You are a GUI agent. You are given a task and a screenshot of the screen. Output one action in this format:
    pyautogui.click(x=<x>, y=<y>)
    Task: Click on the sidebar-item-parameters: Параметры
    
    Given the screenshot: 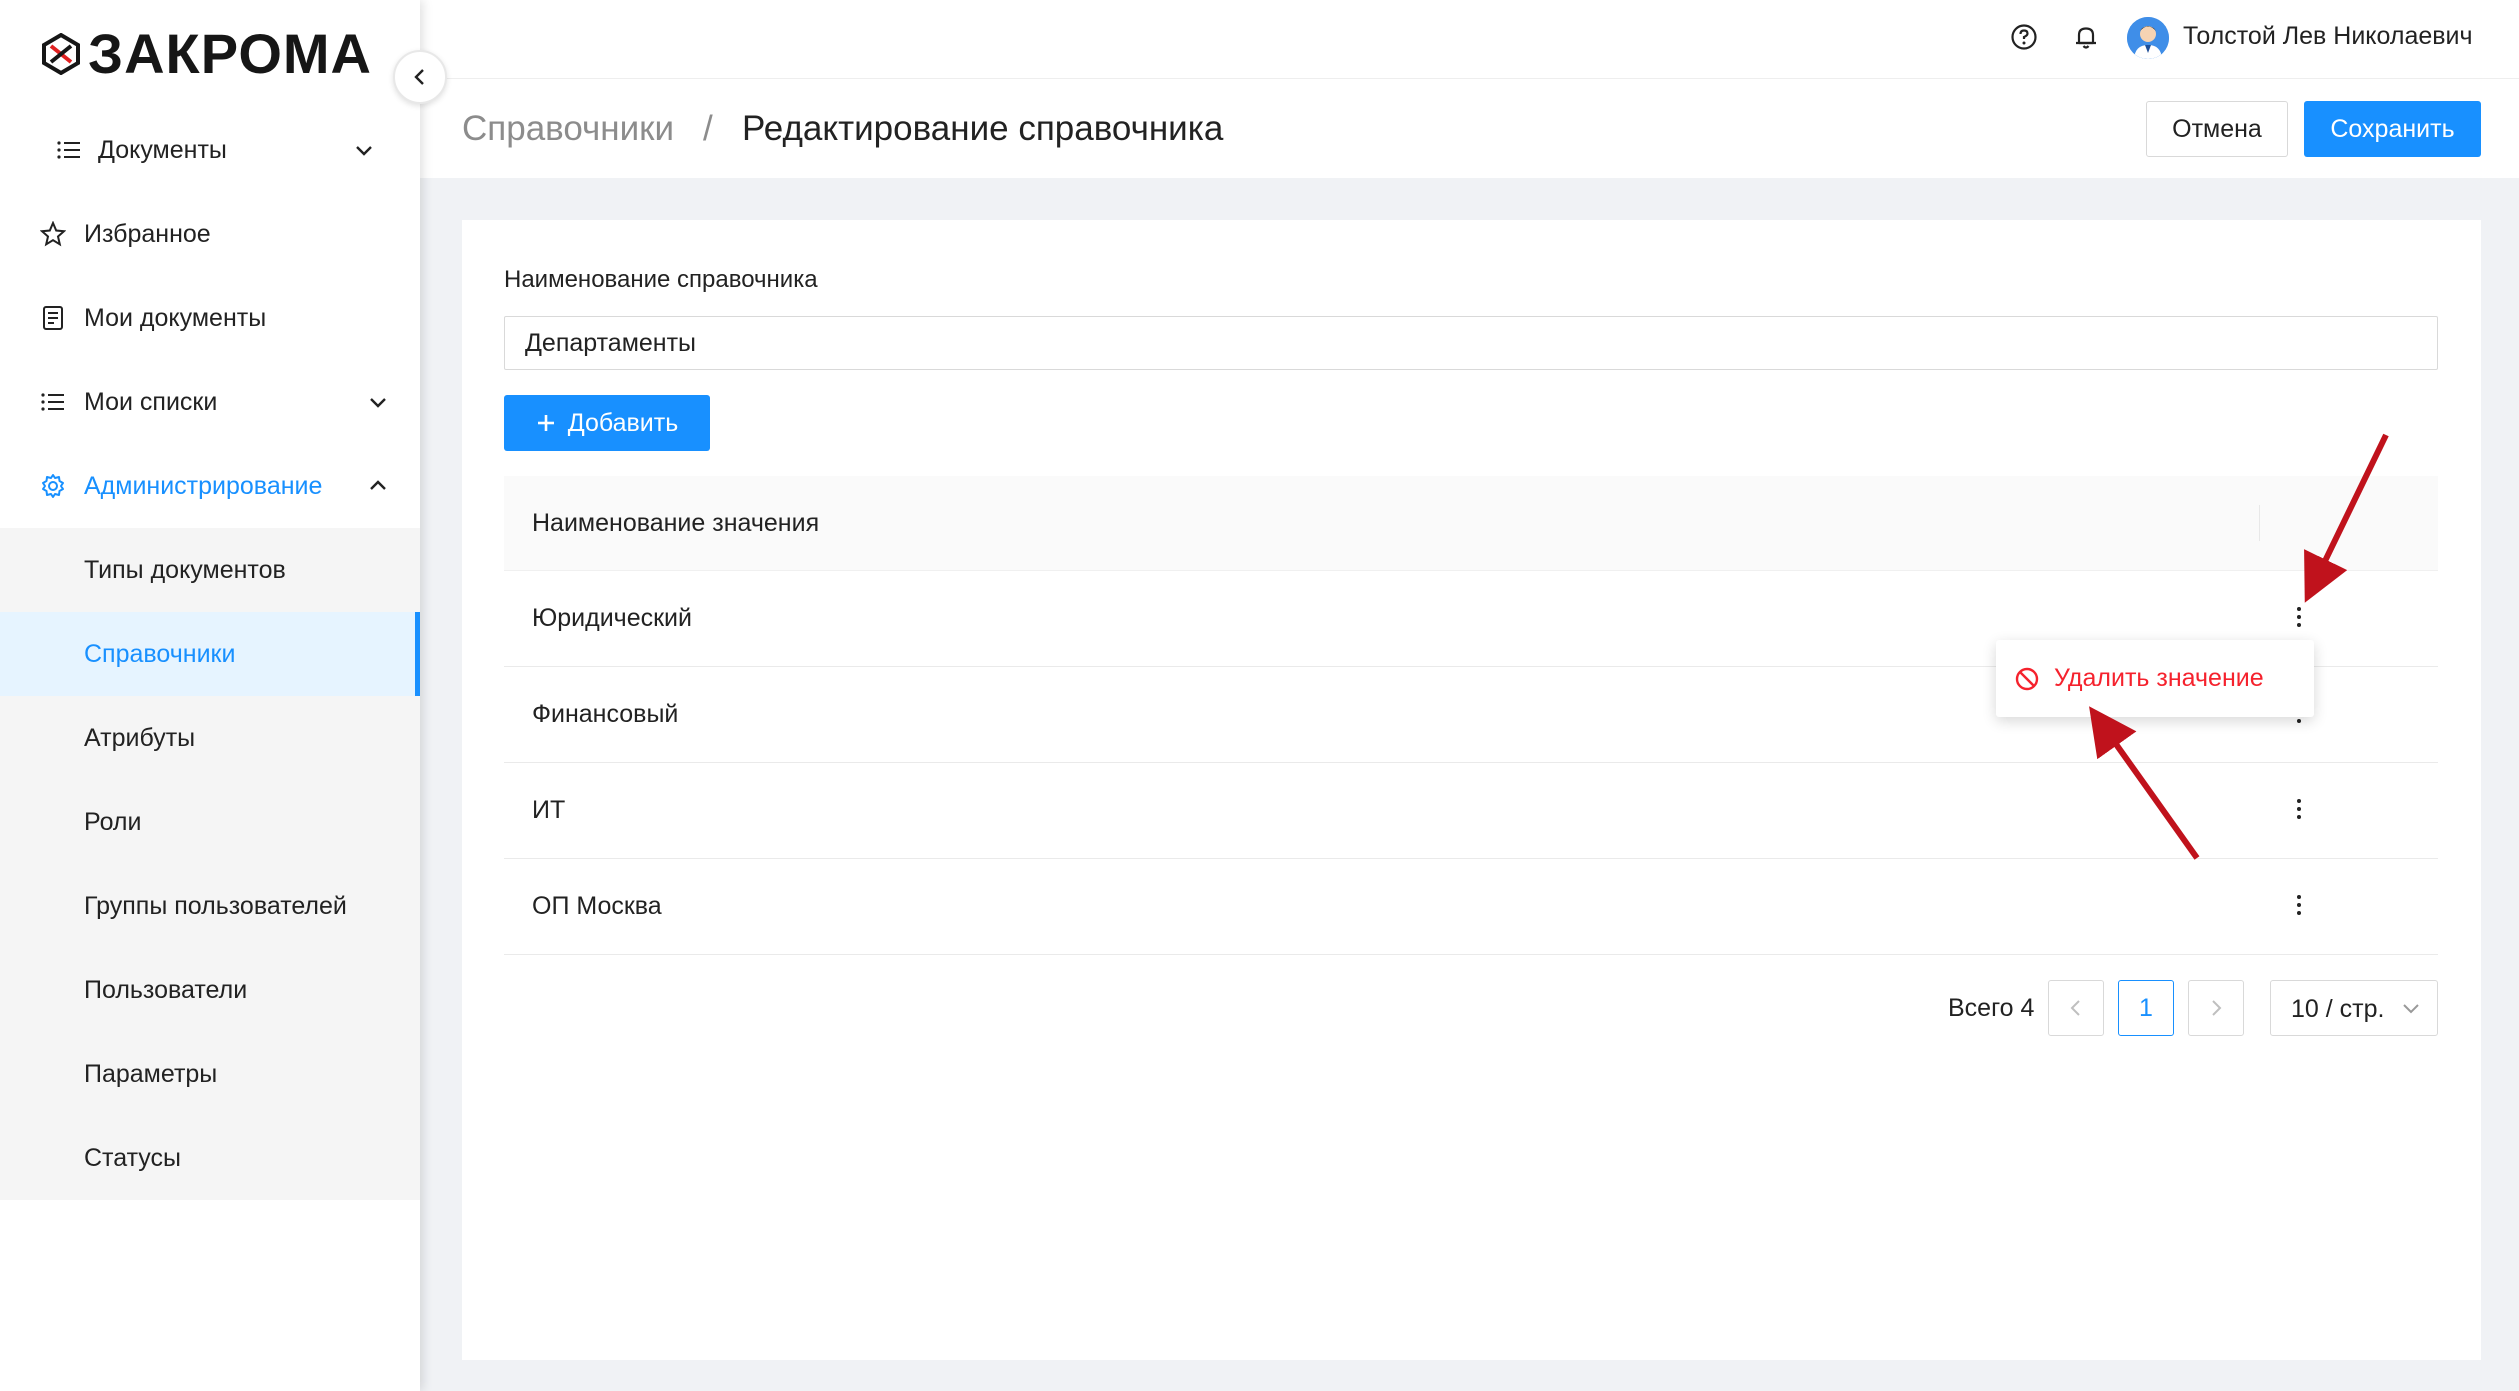 What is the action you would take?
    pyautogui.click(x=210, y=1074)
    